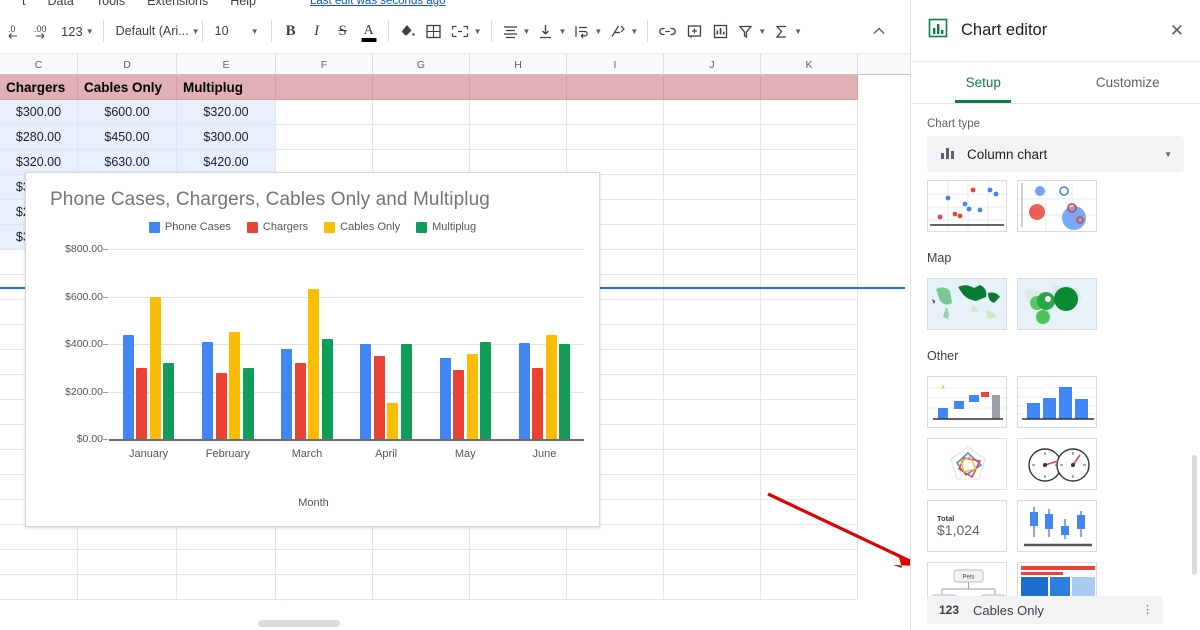 The image size is (1200, 630). What do you see at coordinates (712, 487) in the screenshot?
I see `cell-j17` at bounding box center [712, 487].